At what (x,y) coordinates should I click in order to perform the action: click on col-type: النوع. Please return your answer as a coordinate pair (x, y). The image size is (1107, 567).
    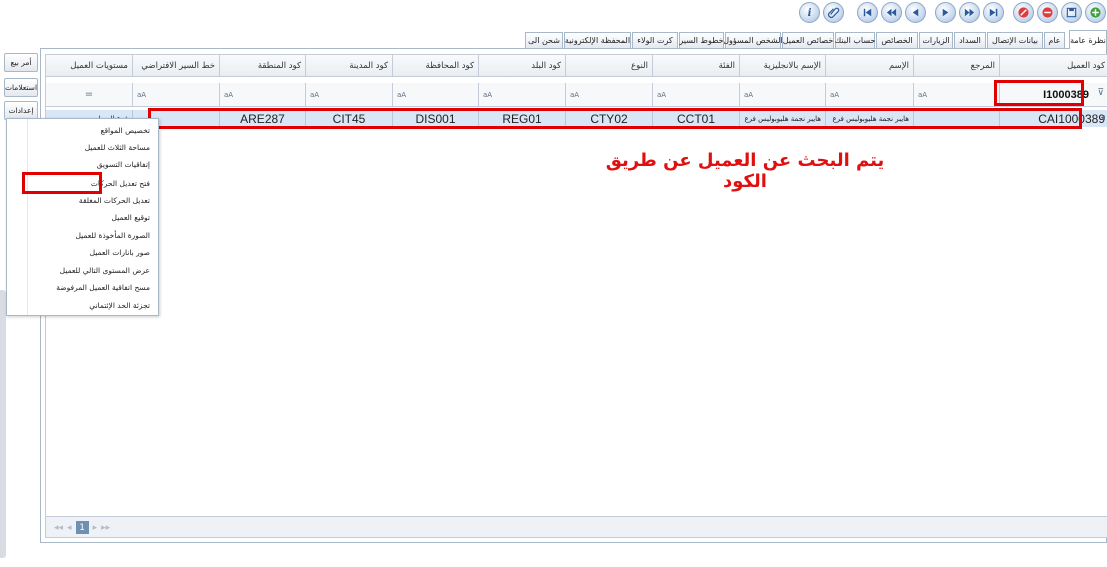
    Looking at the image, I should click on (608, 65).